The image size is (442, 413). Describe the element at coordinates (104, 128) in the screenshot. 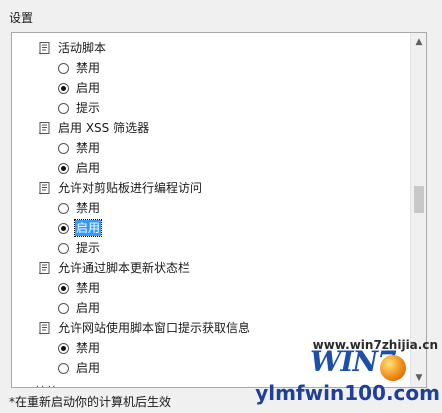

I see `policy-label: 启用 XSS 筛选器` at that location.